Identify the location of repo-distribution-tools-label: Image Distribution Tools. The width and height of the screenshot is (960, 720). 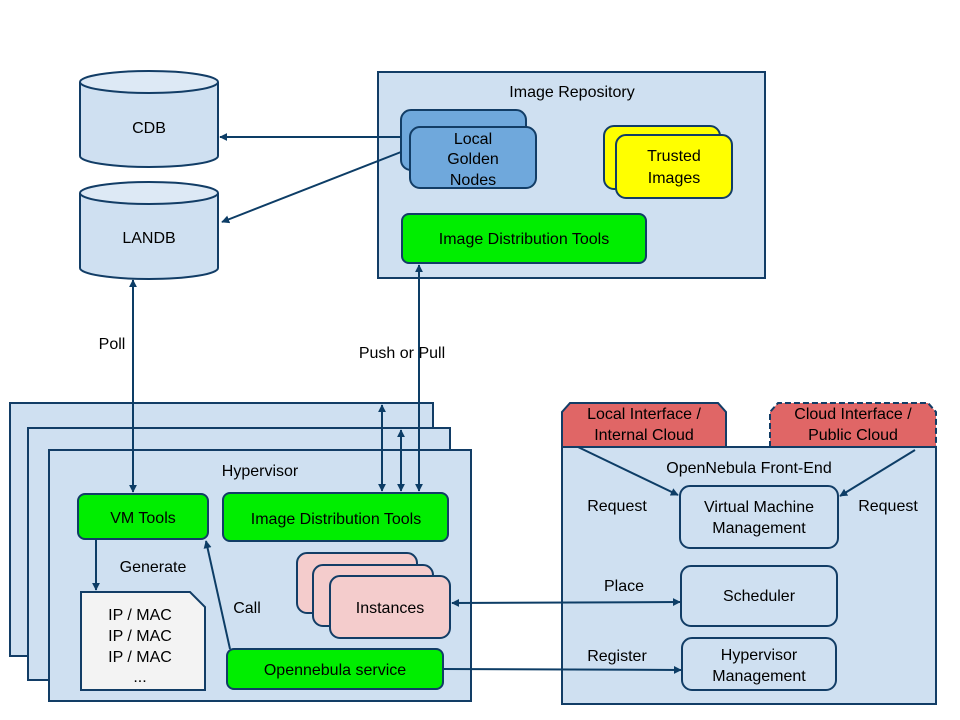
(524, 239).